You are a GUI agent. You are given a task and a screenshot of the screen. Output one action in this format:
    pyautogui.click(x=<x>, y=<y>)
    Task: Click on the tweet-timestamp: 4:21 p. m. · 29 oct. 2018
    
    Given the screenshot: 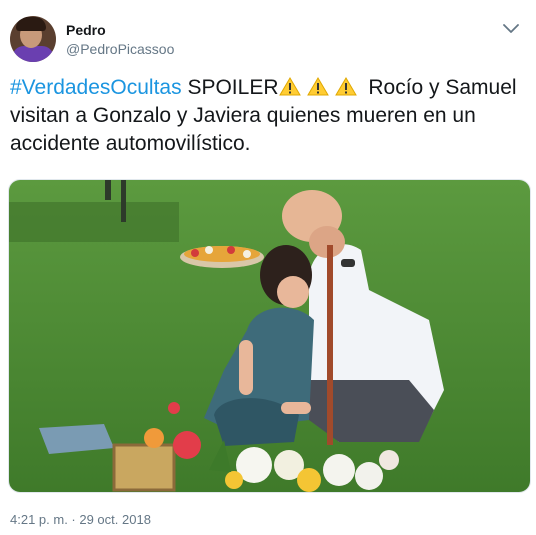 What is the action you would take?
    pyautogui.click(x=80, y=519)
    